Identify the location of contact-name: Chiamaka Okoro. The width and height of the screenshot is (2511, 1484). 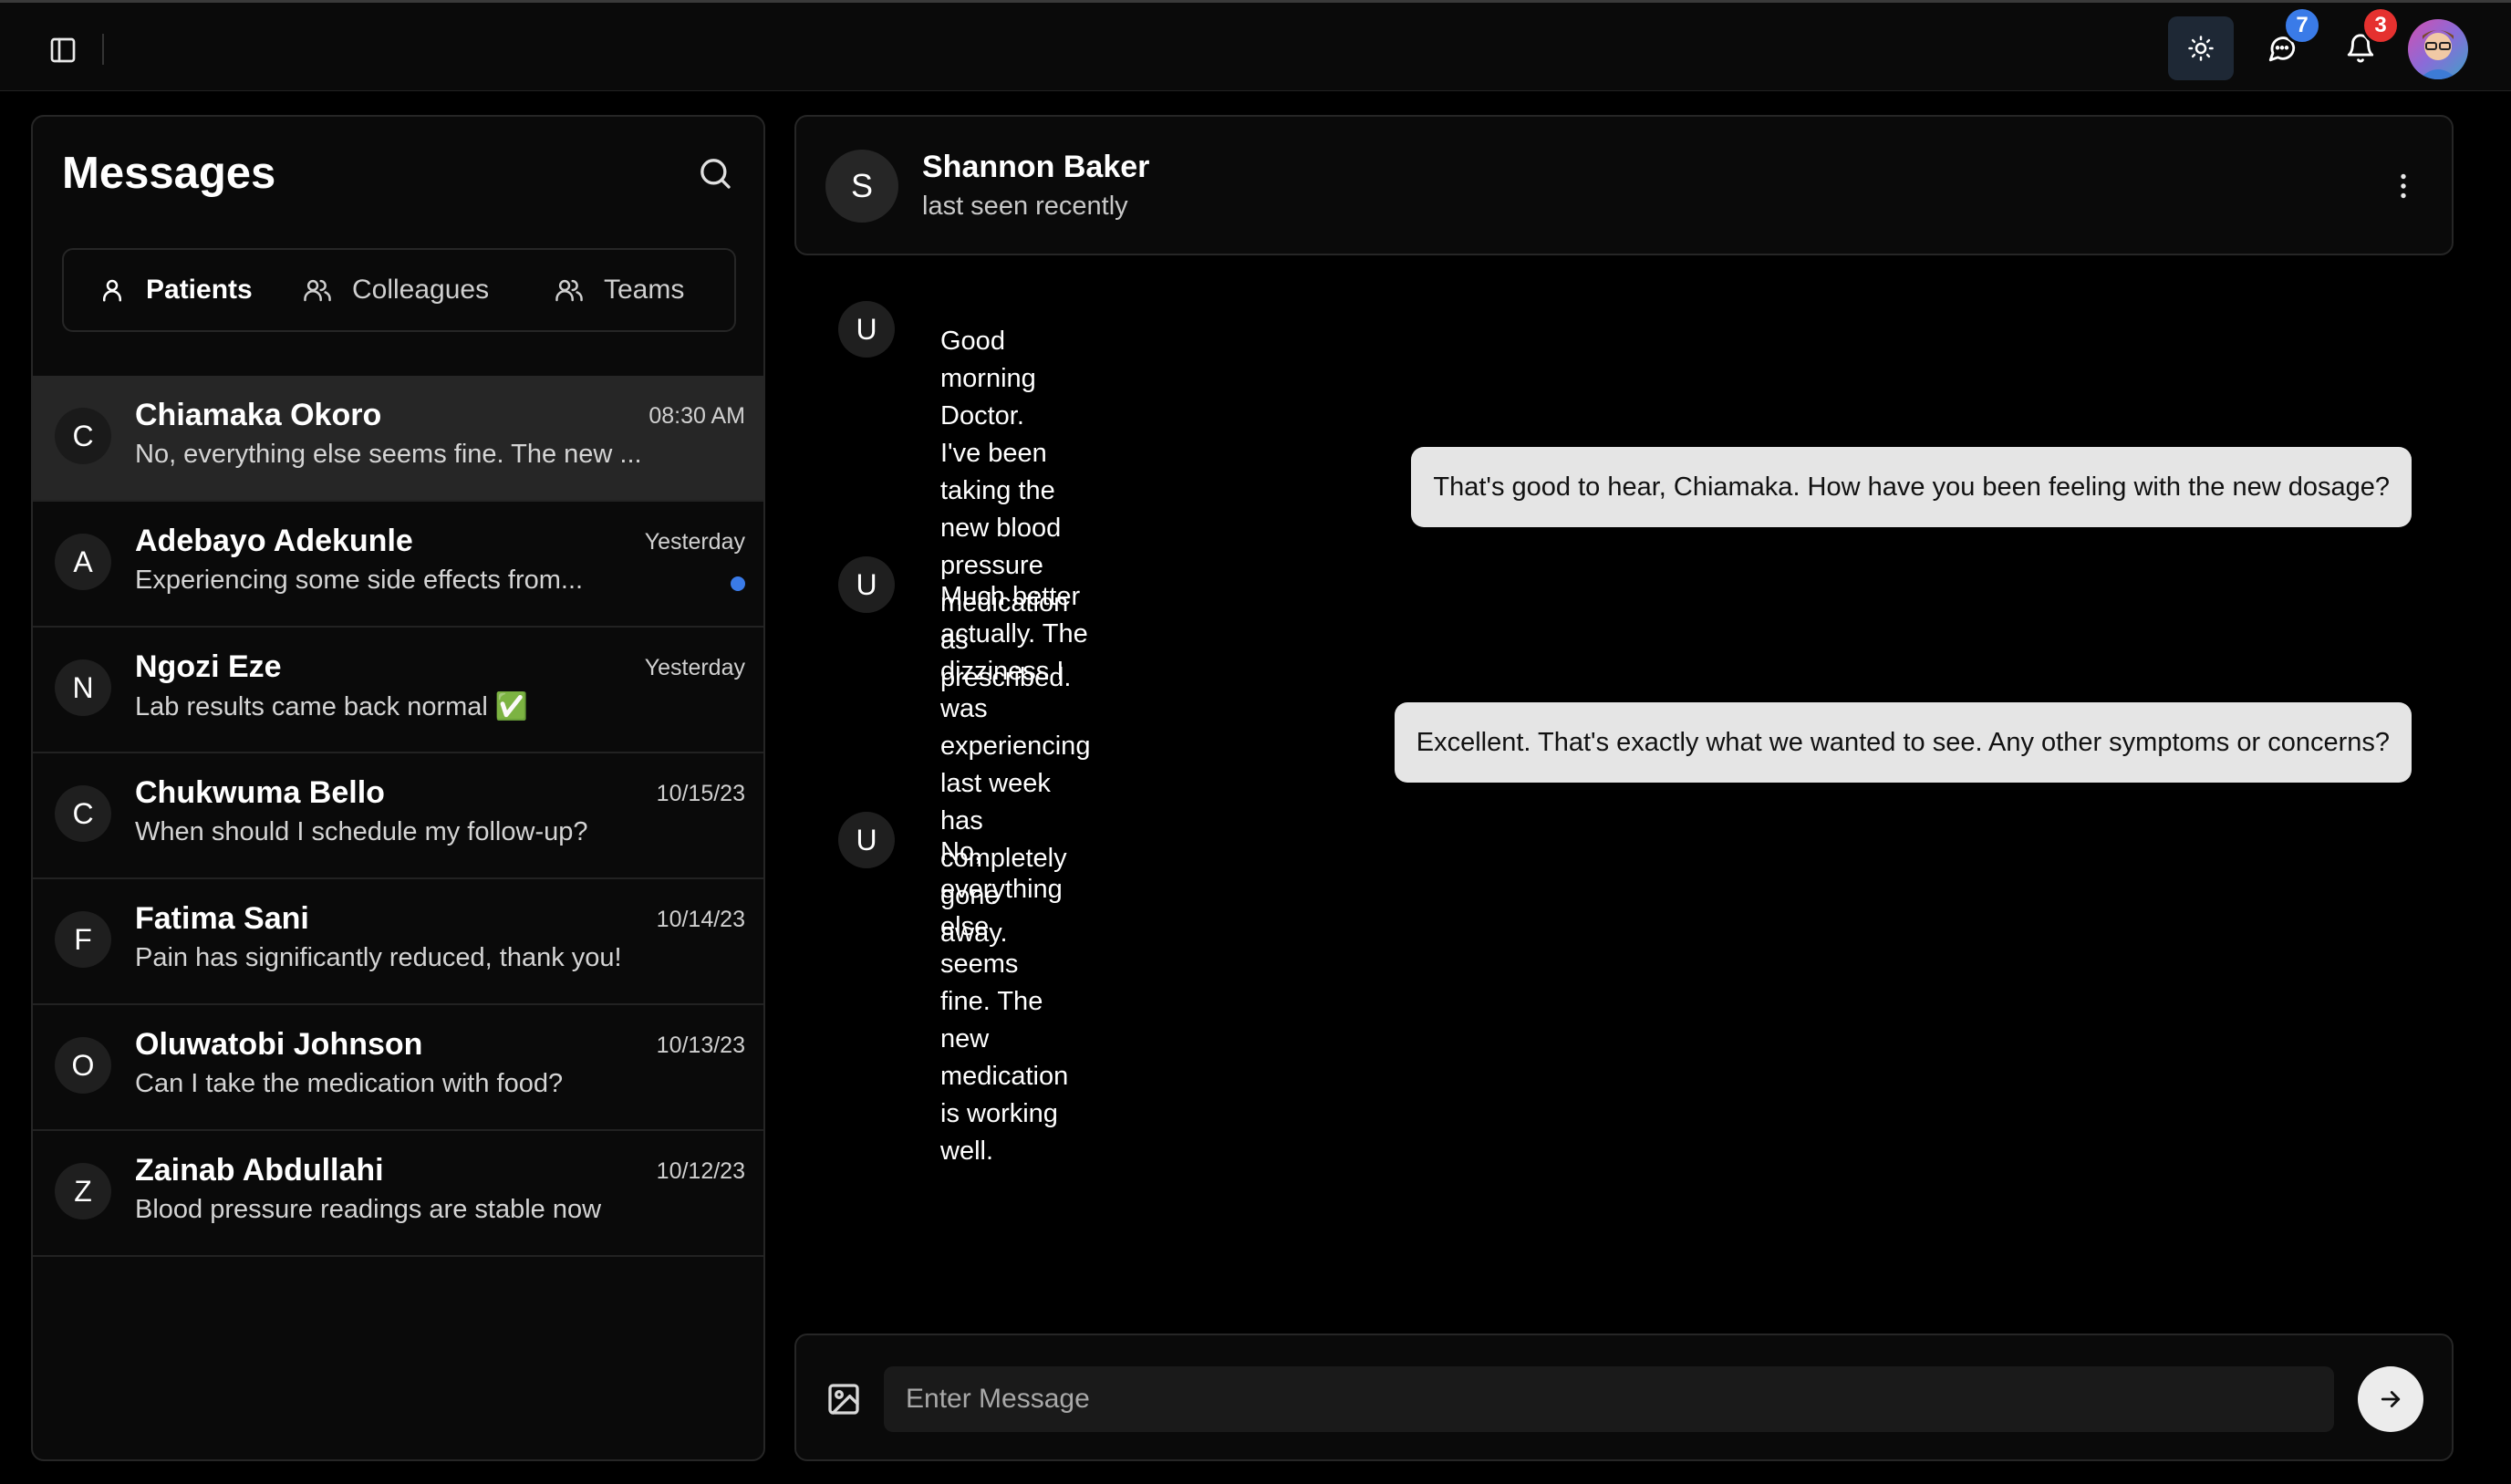
(258, 415).